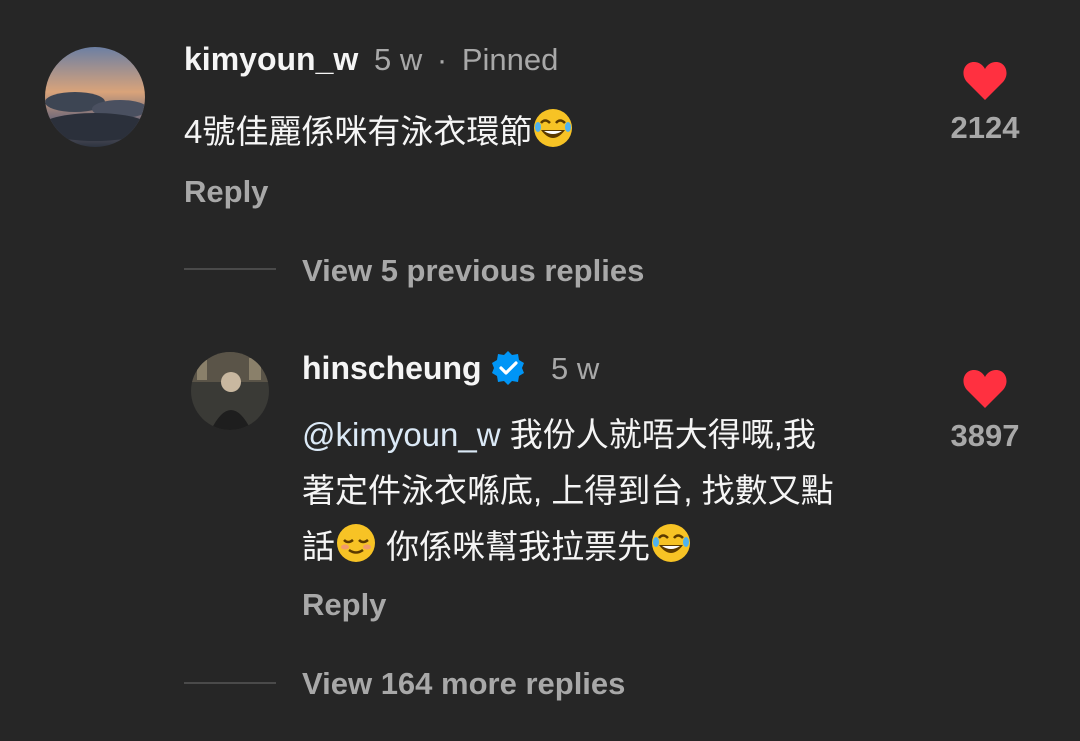 The width and height of the screenshot is (1080, 741). I want to click on person-avatar-image, so click(230, 391).